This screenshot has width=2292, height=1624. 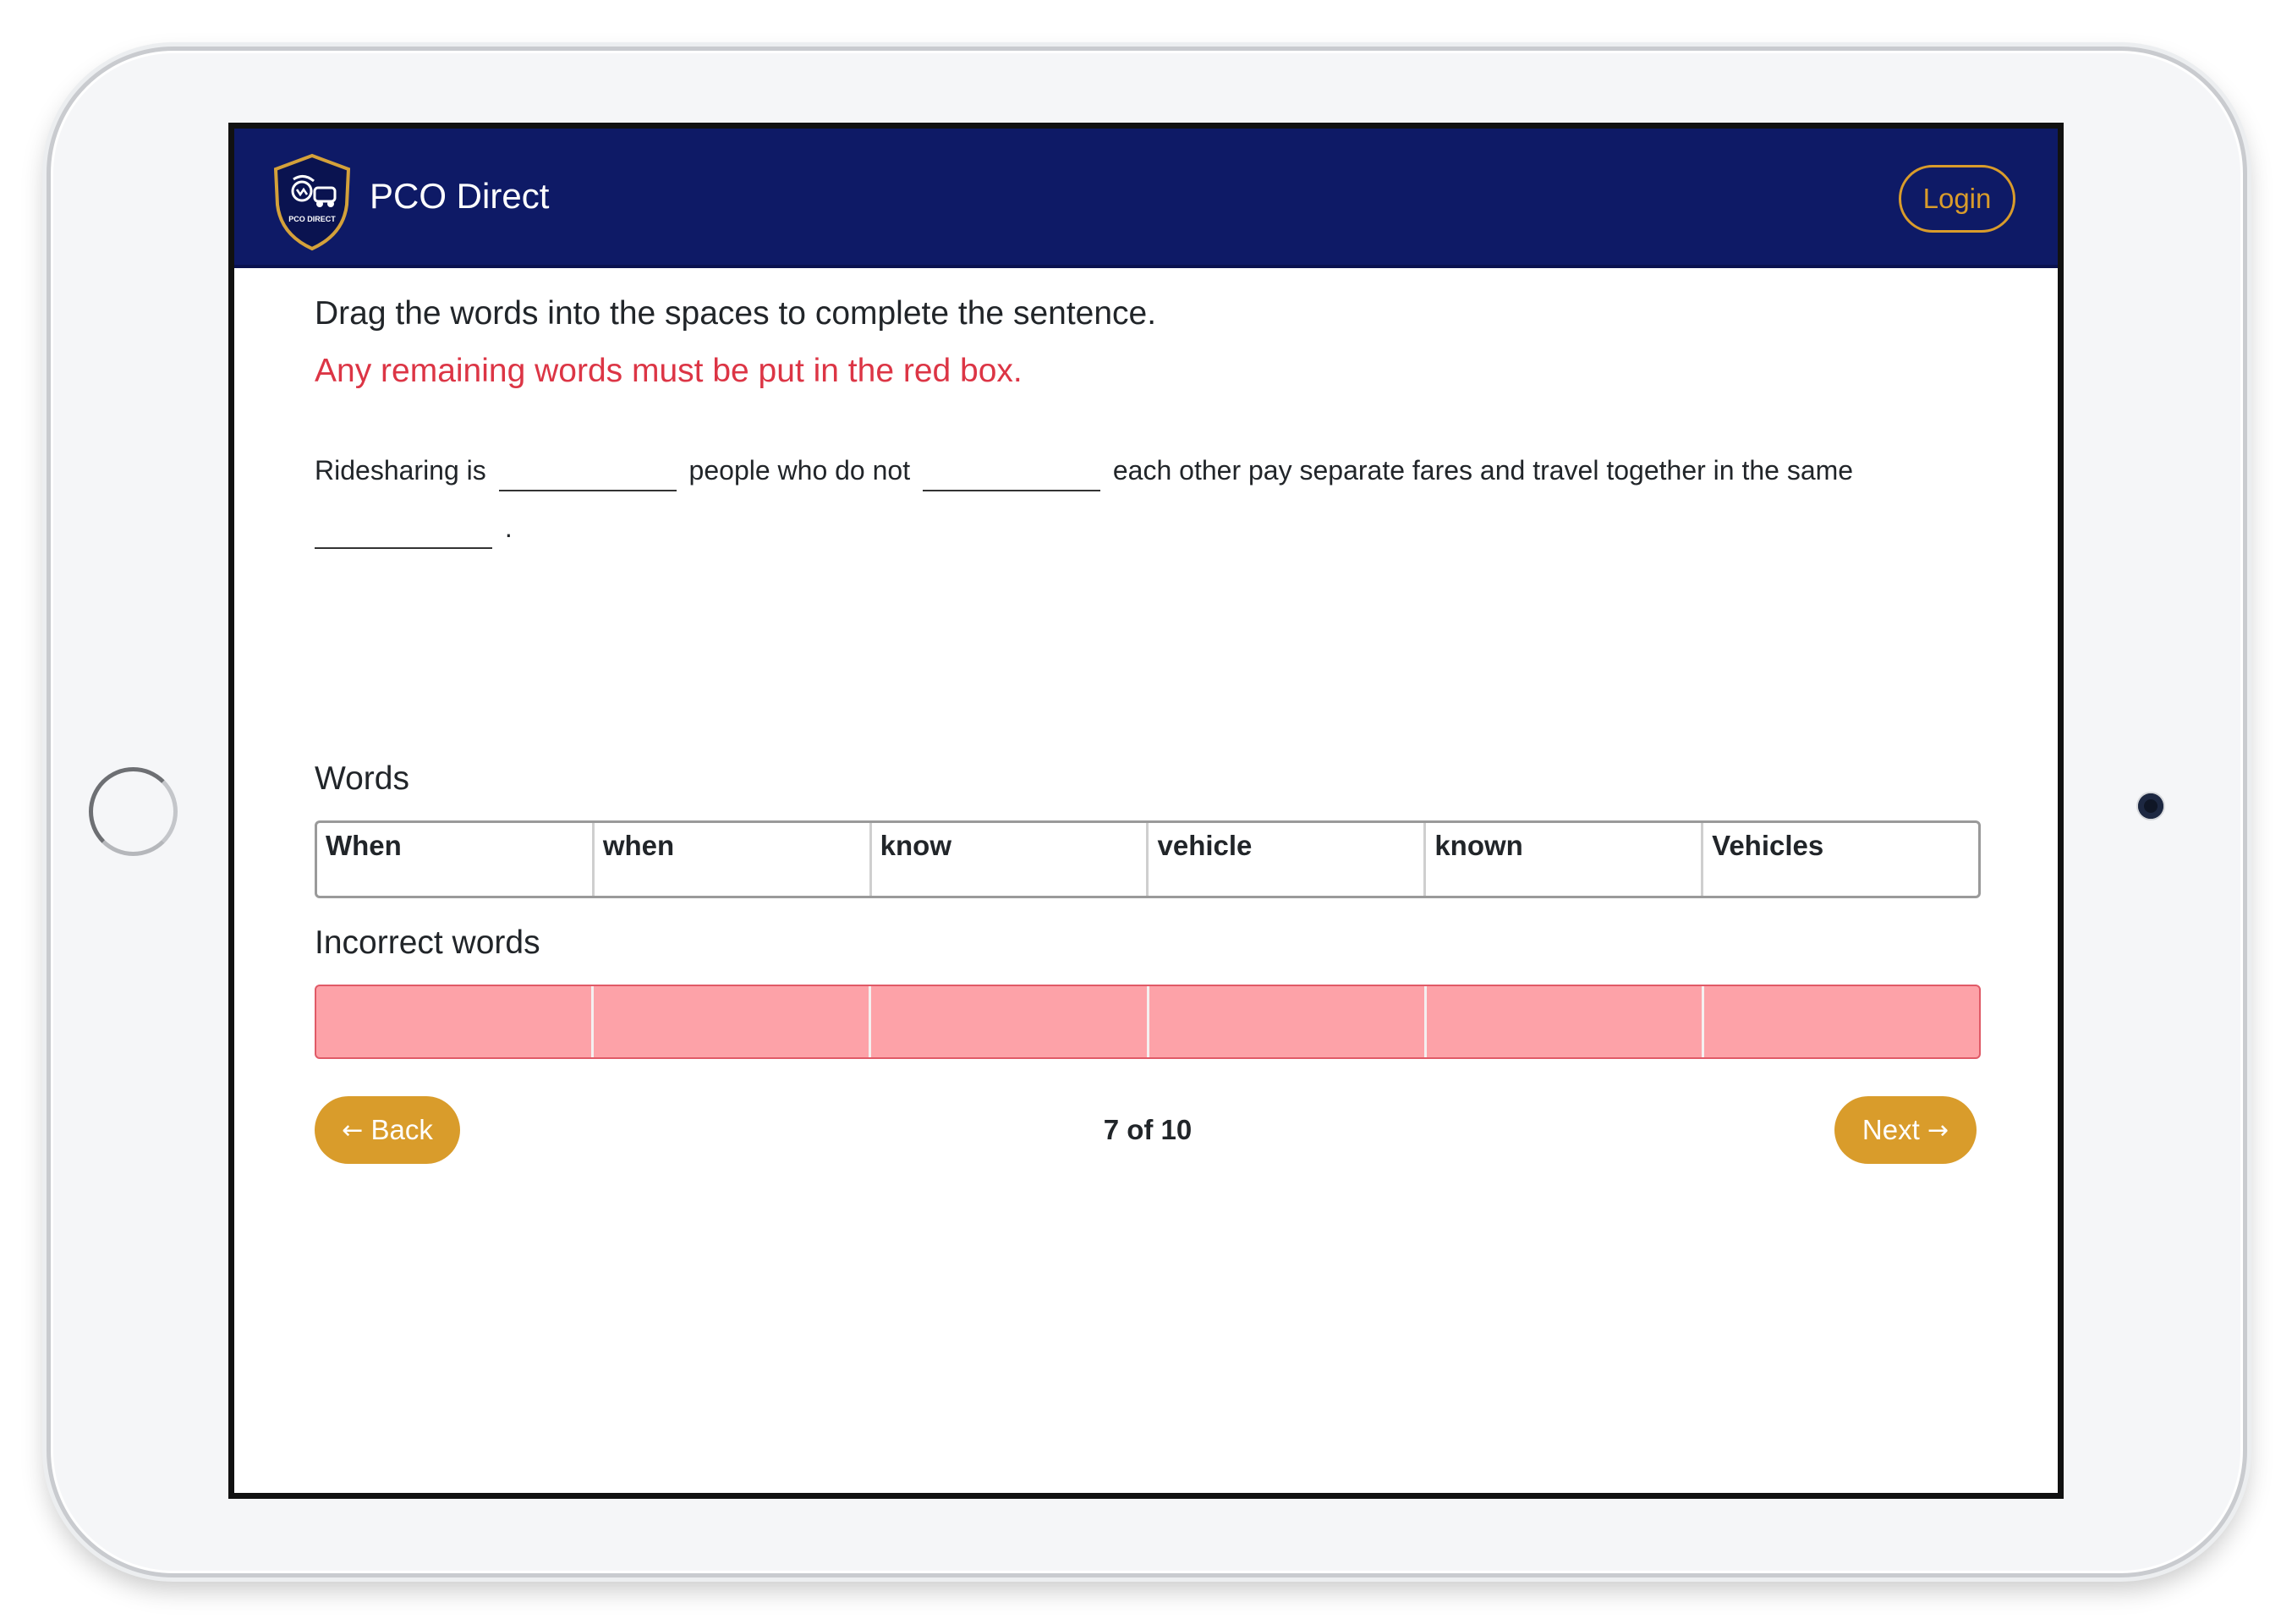 I want to click on sentence-text: Ridesharing is, so click(x=400, y=471).